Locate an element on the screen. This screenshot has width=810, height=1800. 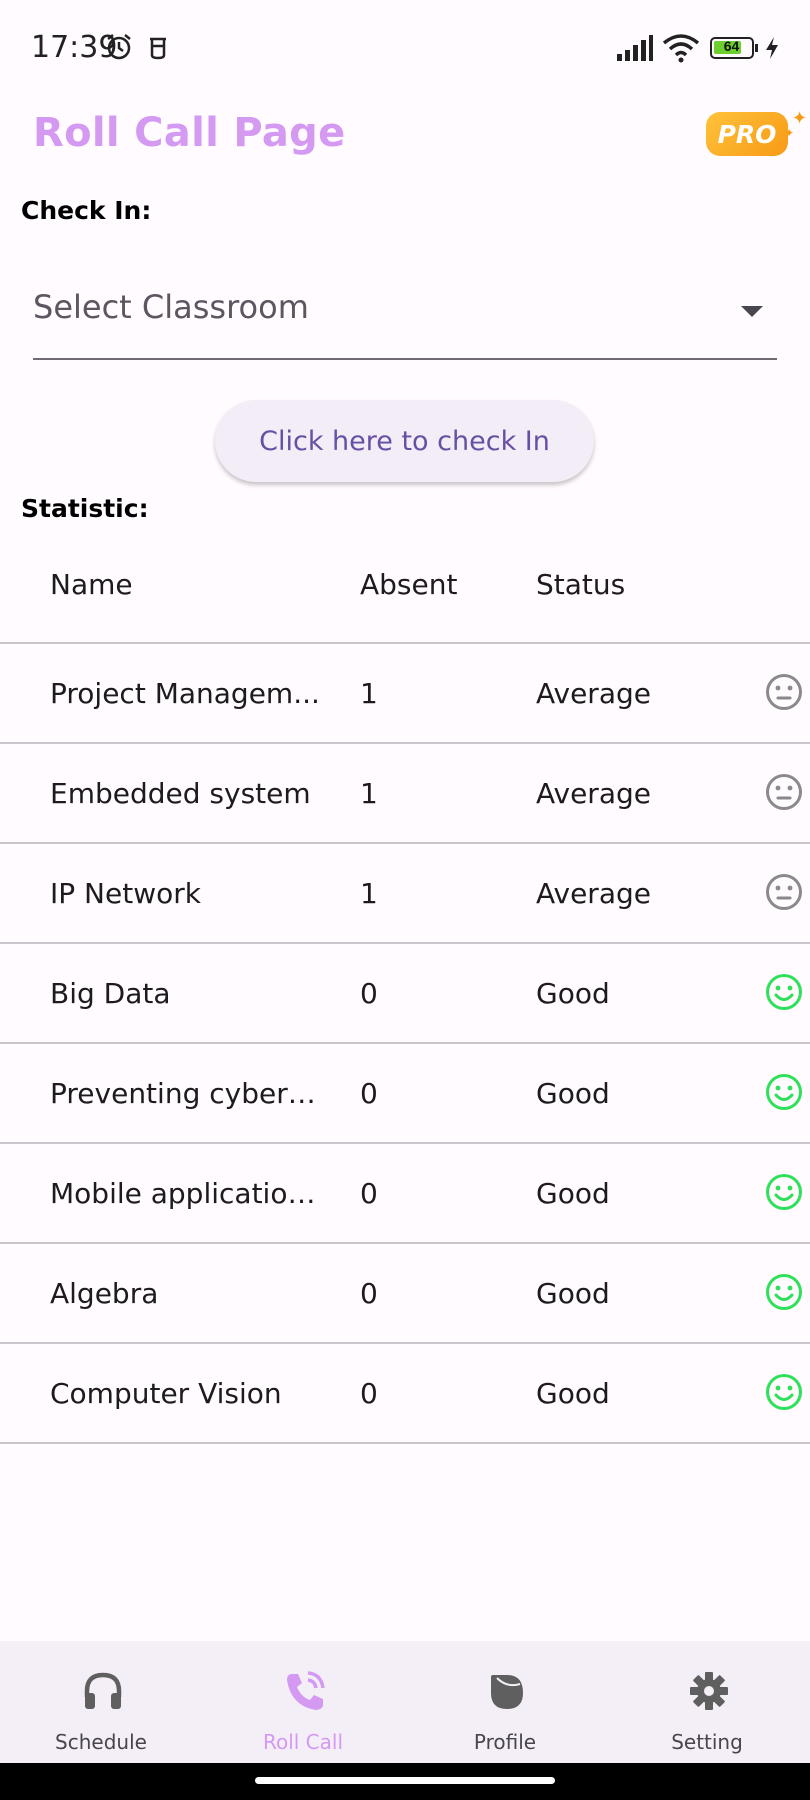
battery-icon: 64 is located at coordinates (734, 48).